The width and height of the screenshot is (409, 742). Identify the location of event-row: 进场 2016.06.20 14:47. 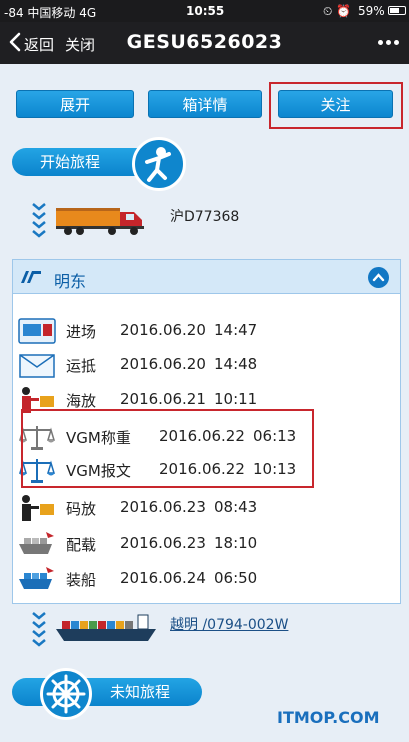
(198, 331).